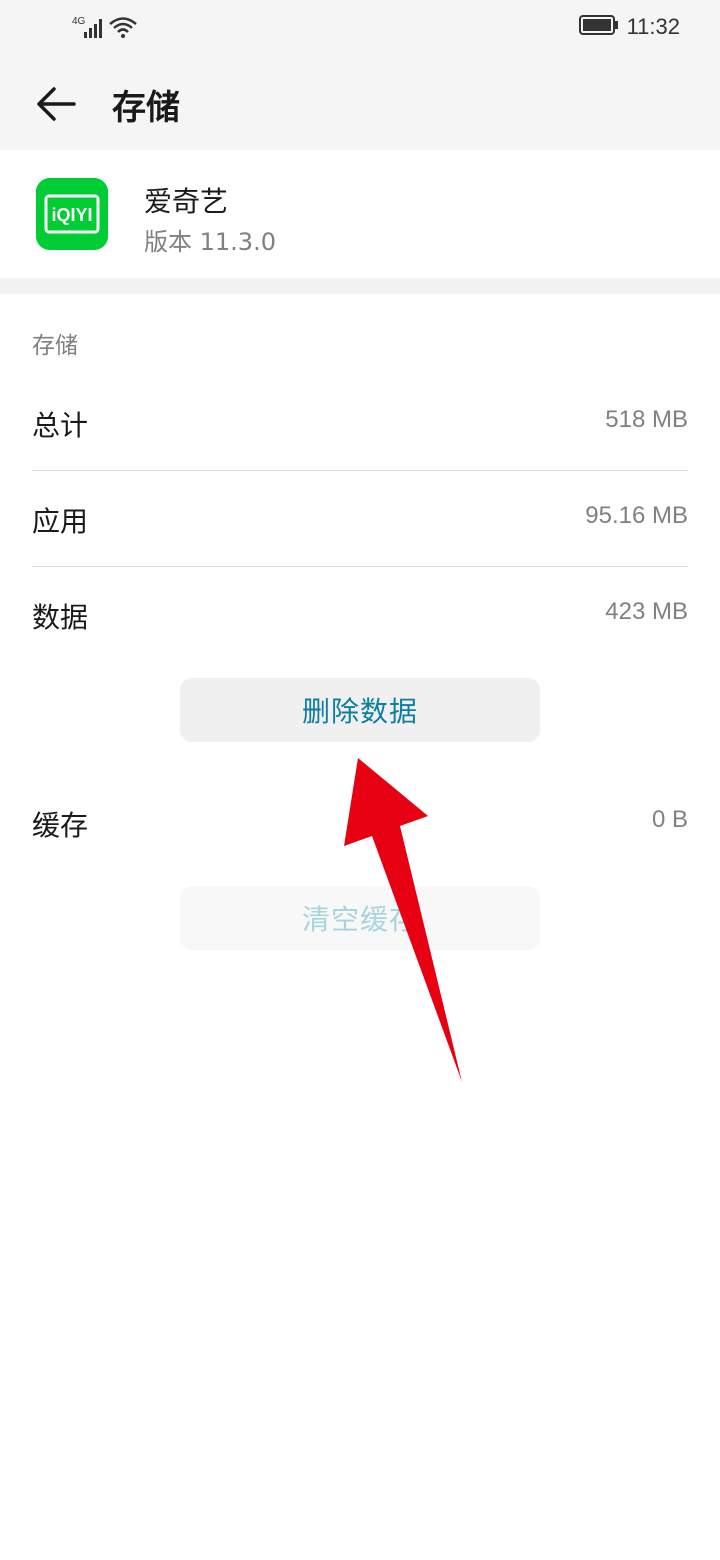 The image size is (720, 1560). Describe the element at coordinates (598, 27) in the screenshot. I see `battery-icon` at that location.